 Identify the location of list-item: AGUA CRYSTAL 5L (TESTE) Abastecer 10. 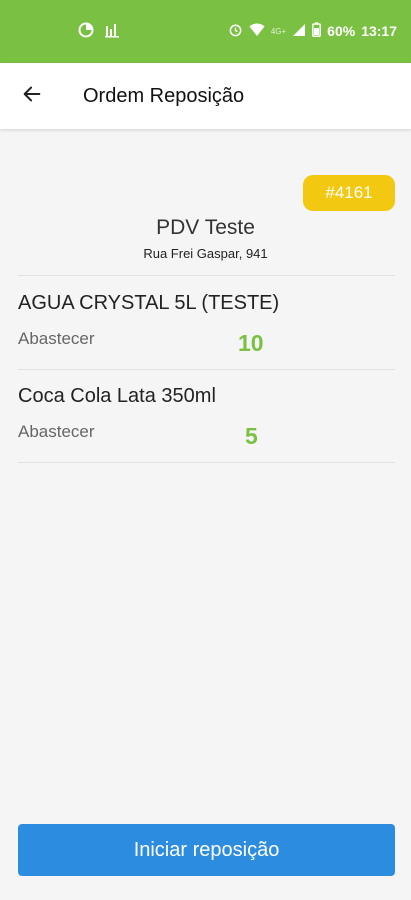
(206, 327).